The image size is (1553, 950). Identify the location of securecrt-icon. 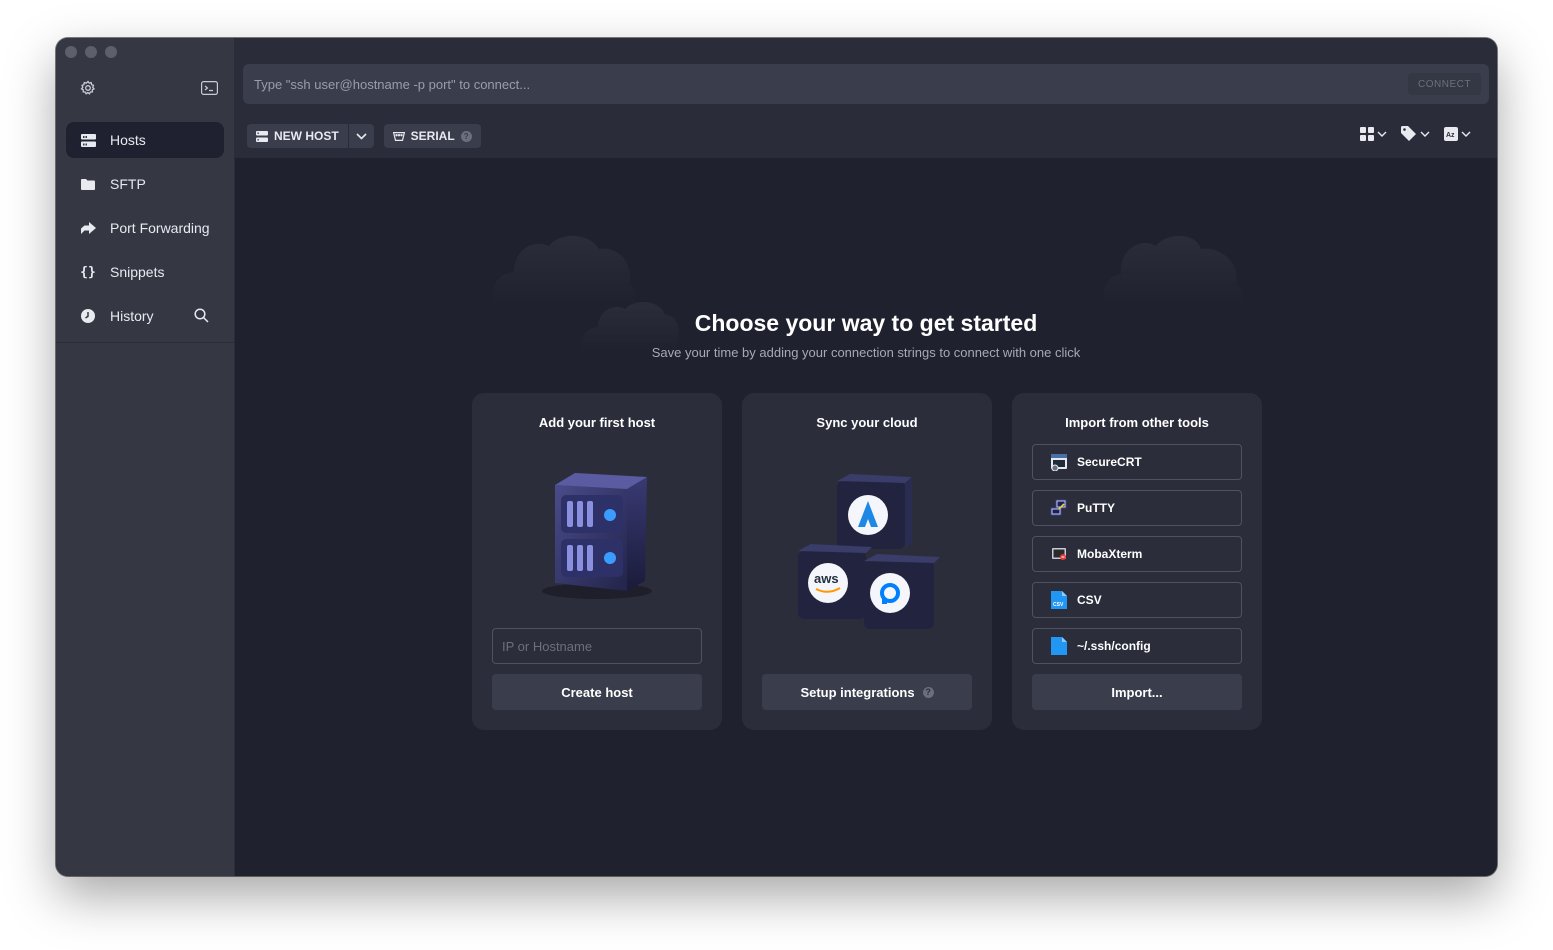
(1059, 462).